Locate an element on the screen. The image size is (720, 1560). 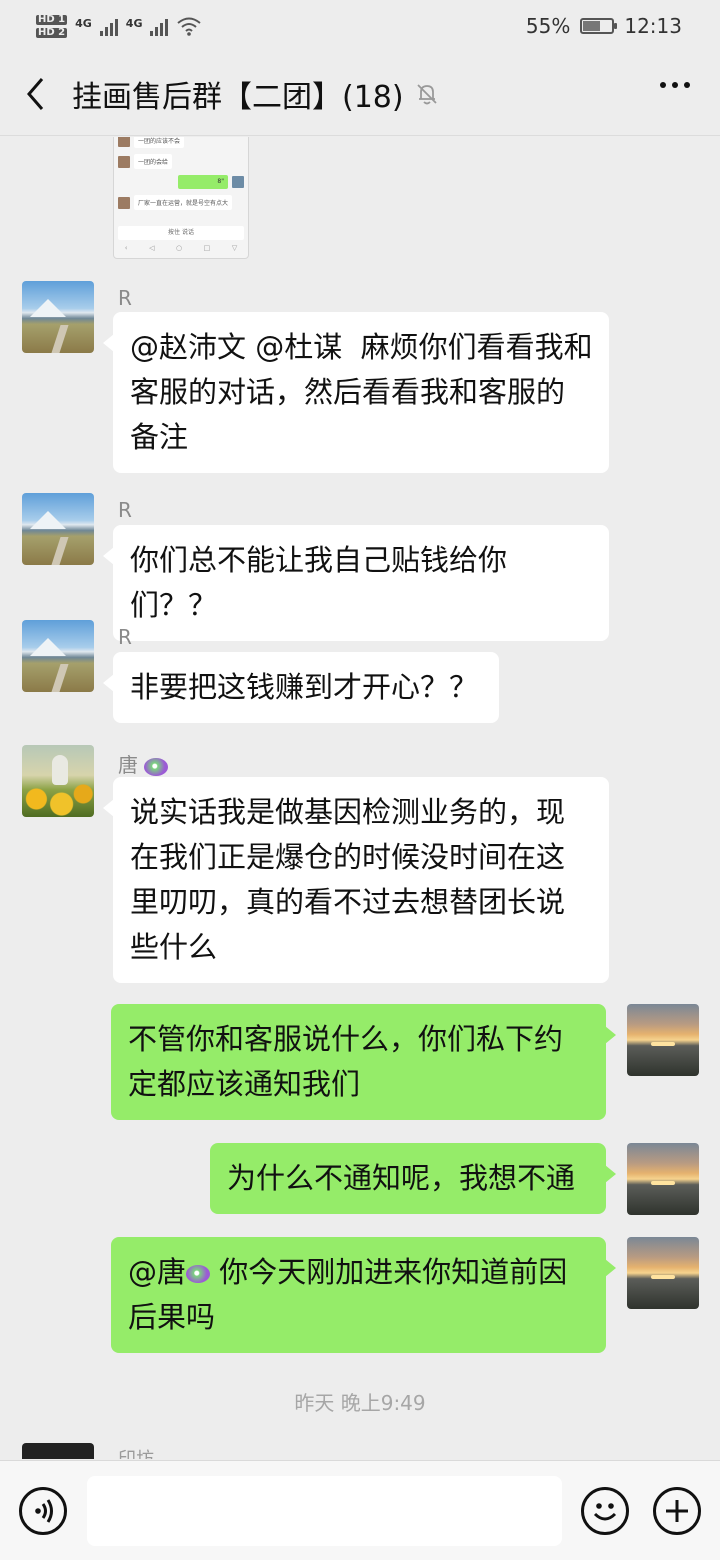
emoji-button is located at coordinates (605, 1511).